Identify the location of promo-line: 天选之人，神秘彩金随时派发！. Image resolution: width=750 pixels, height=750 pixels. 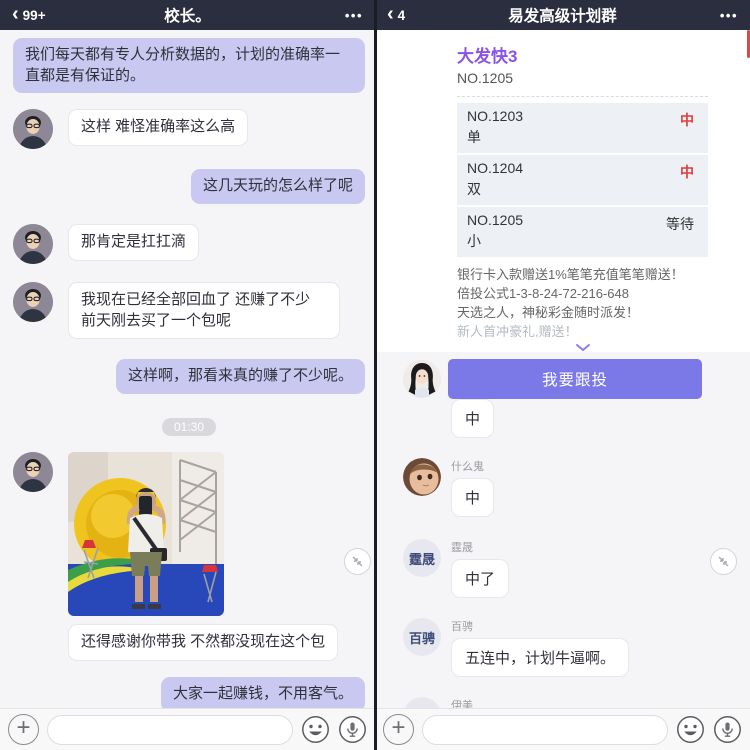
(548, 312).